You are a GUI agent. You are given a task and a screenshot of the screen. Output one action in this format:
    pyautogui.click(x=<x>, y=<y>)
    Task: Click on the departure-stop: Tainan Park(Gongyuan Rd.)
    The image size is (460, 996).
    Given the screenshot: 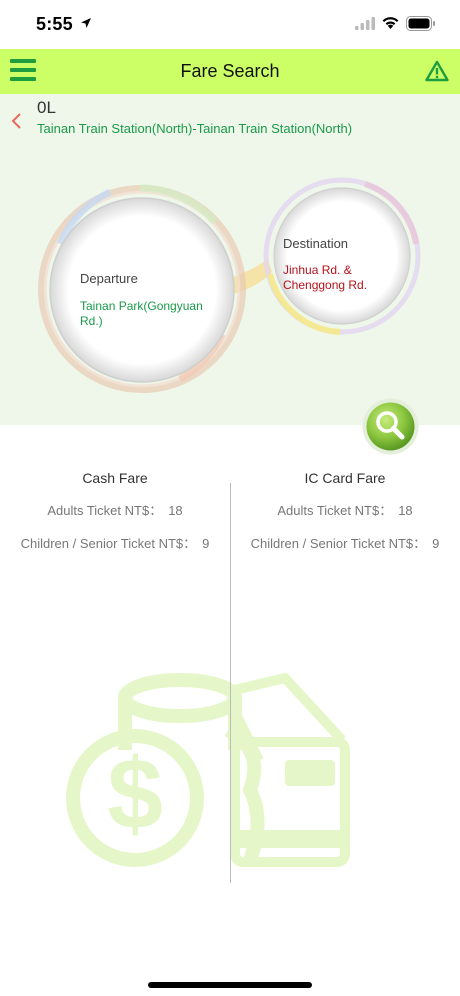 What is the action you would take?
    pyautogui.click(x=150, y=314)
    